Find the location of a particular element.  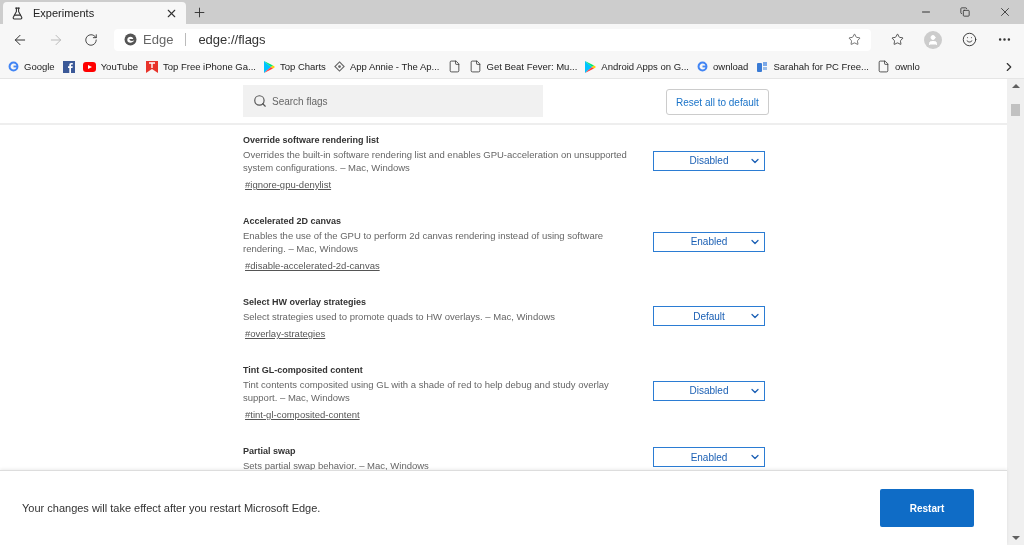

bookmark-link: YouTube is located at coordinates (119, 66).